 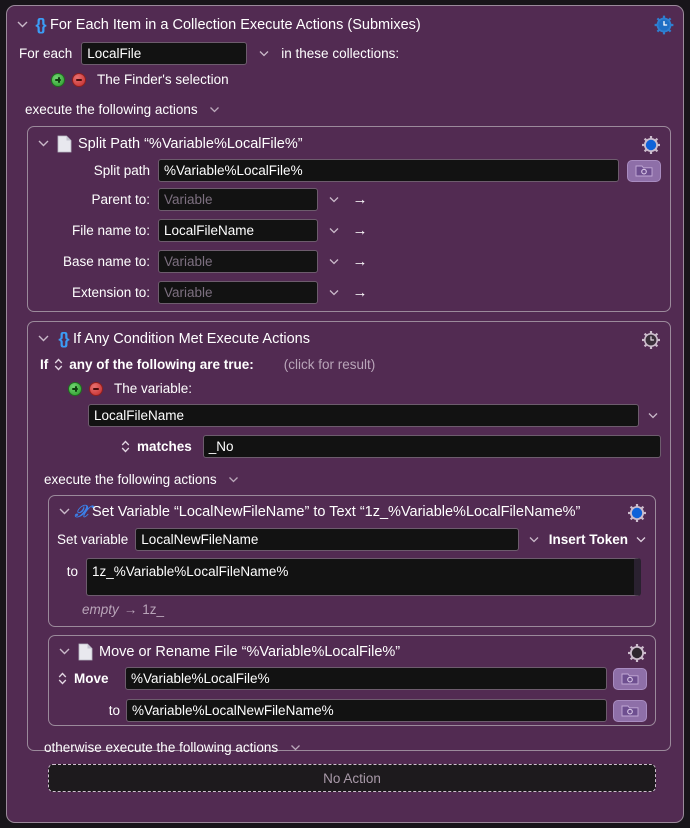 I want to click on chevron-down-icon-if-execute, so click(x=234, y=480).